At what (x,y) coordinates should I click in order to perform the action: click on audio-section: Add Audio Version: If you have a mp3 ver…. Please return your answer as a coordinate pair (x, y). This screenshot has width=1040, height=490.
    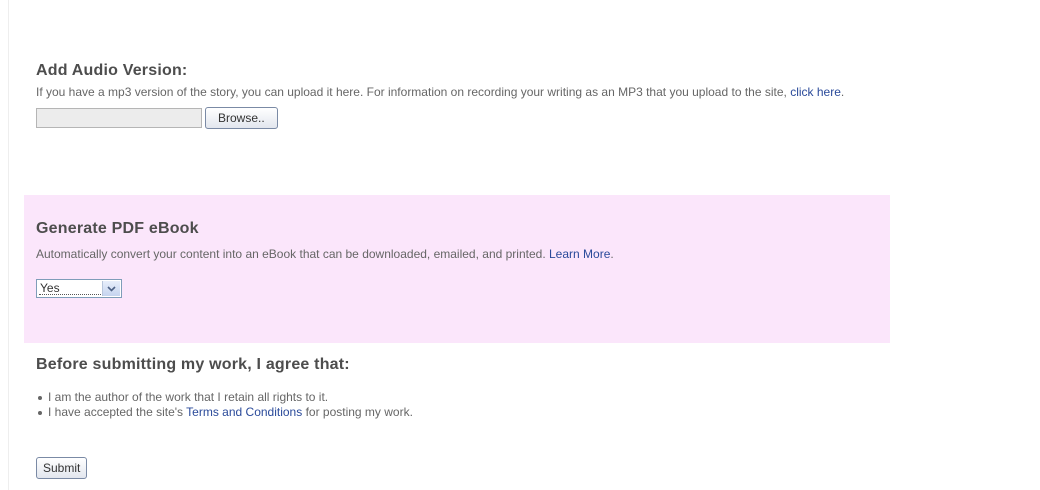
    Looking at the image, I should click on (536, 96).